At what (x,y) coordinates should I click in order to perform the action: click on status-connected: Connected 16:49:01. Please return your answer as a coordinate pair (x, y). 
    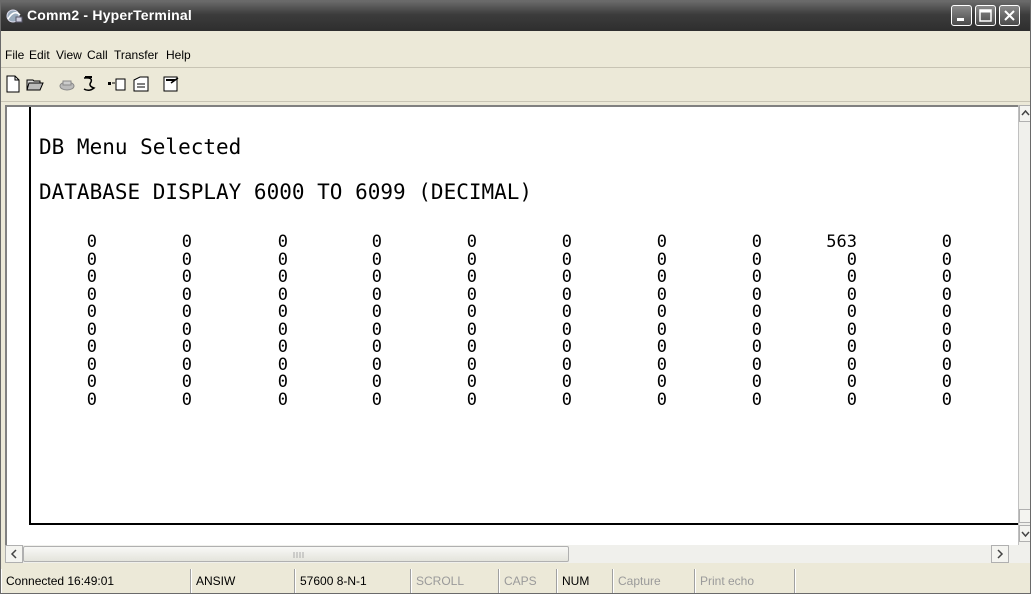
    Looking at the image, I should click on (96, 581).